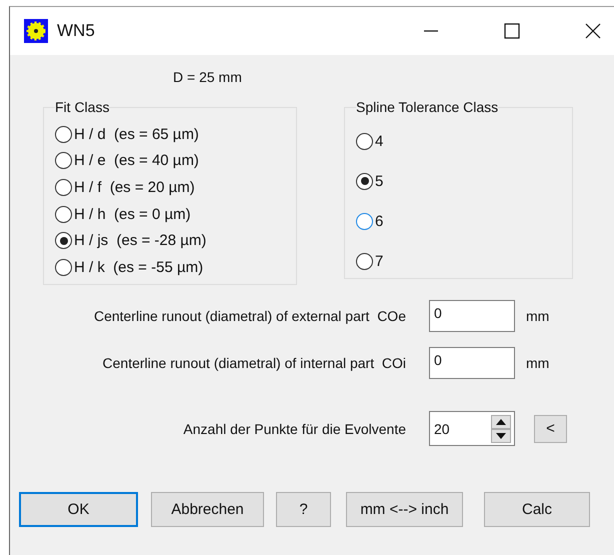 This screenshot has width=614, height=555. What do you see at coordinates (249, 316) in the screenshot?
I see `field-label: Centerline runout (diametral) of external part COe` at bounding box center [249, 316].